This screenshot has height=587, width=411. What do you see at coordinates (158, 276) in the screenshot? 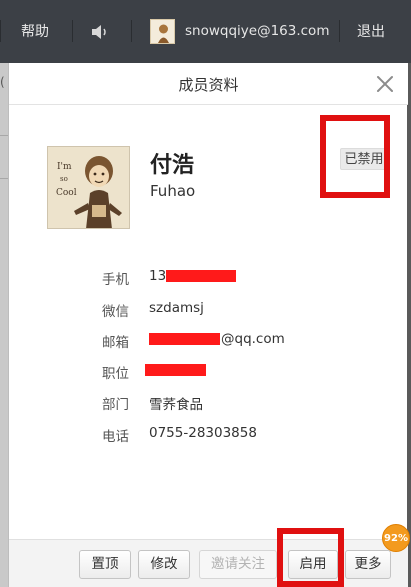
I see `phone-value: 13` at bounding box center [158, 276].